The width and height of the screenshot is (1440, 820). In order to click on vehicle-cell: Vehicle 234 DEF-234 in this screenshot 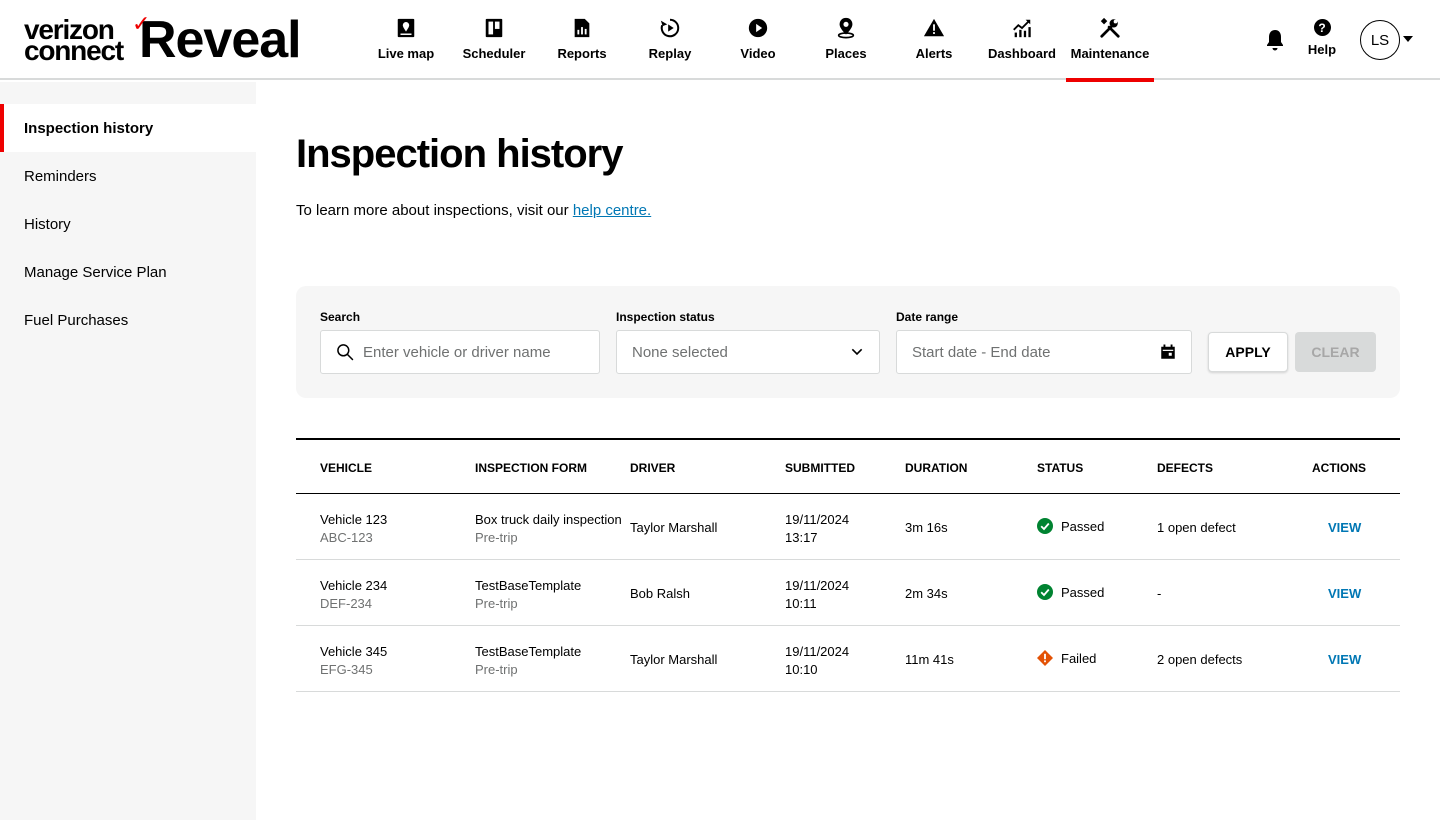, I will do `click(353, 595)`.